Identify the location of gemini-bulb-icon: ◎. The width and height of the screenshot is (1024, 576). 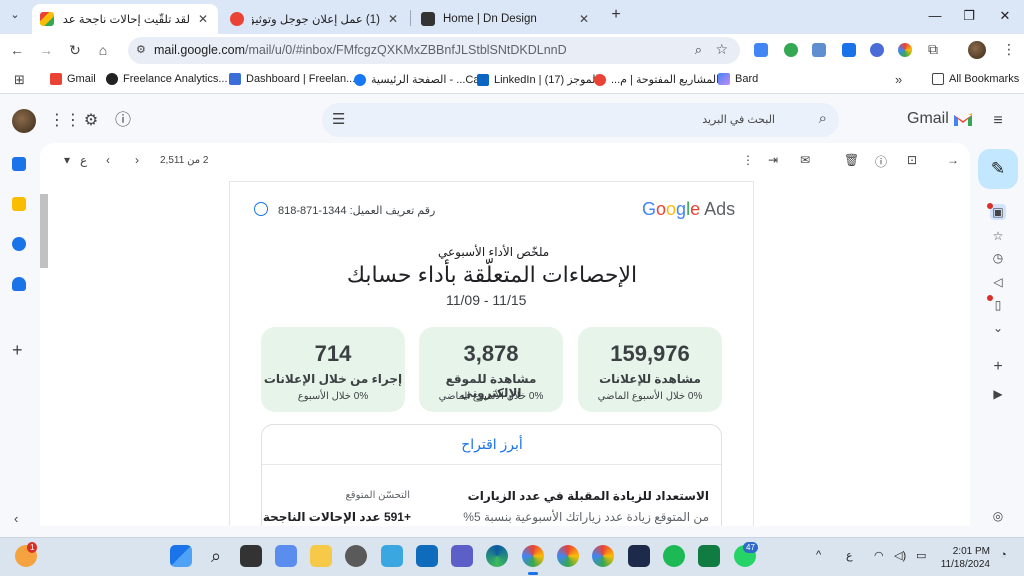
(998, 516).